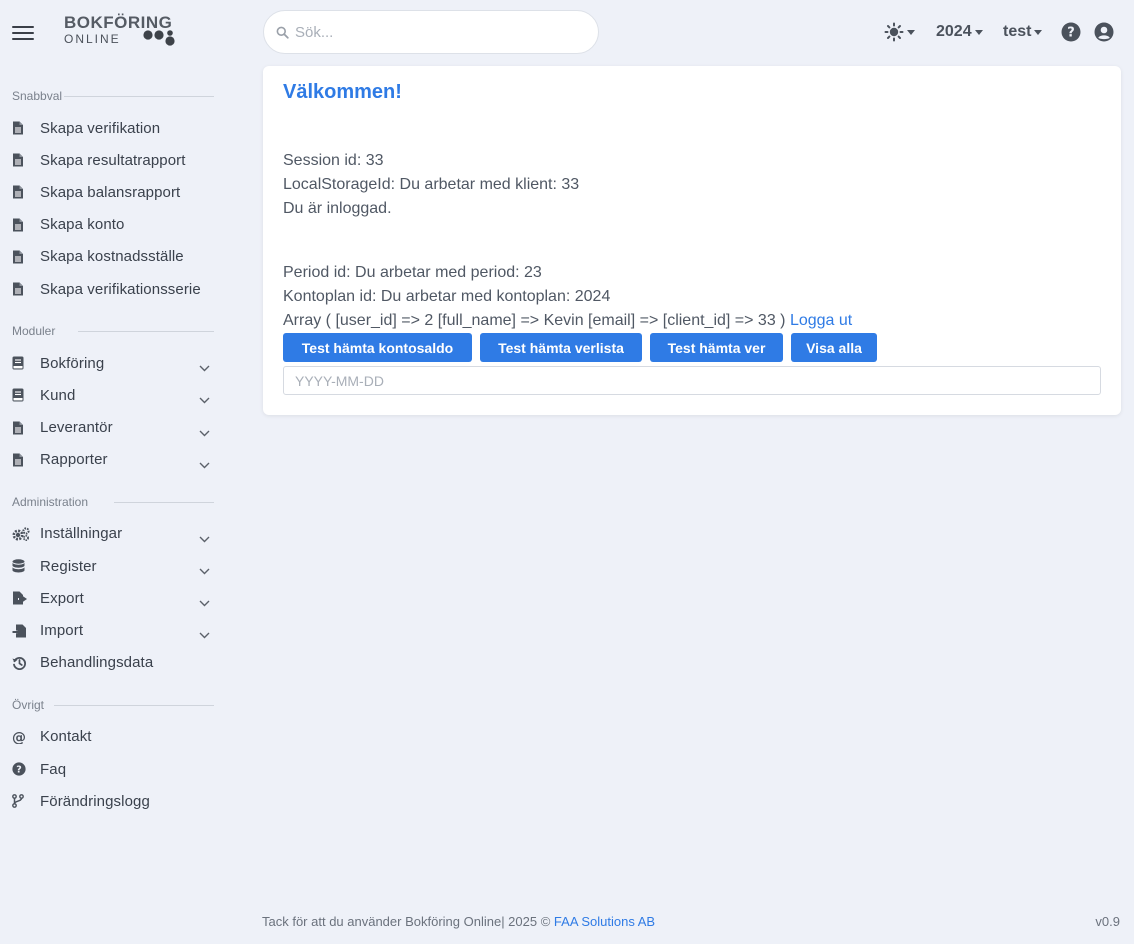 The height and width of the screenshot is (944, 1134). What do you see at coordinates (692, 380) in the screenshot?
I see `date-input` at bounding box center [692, 380].